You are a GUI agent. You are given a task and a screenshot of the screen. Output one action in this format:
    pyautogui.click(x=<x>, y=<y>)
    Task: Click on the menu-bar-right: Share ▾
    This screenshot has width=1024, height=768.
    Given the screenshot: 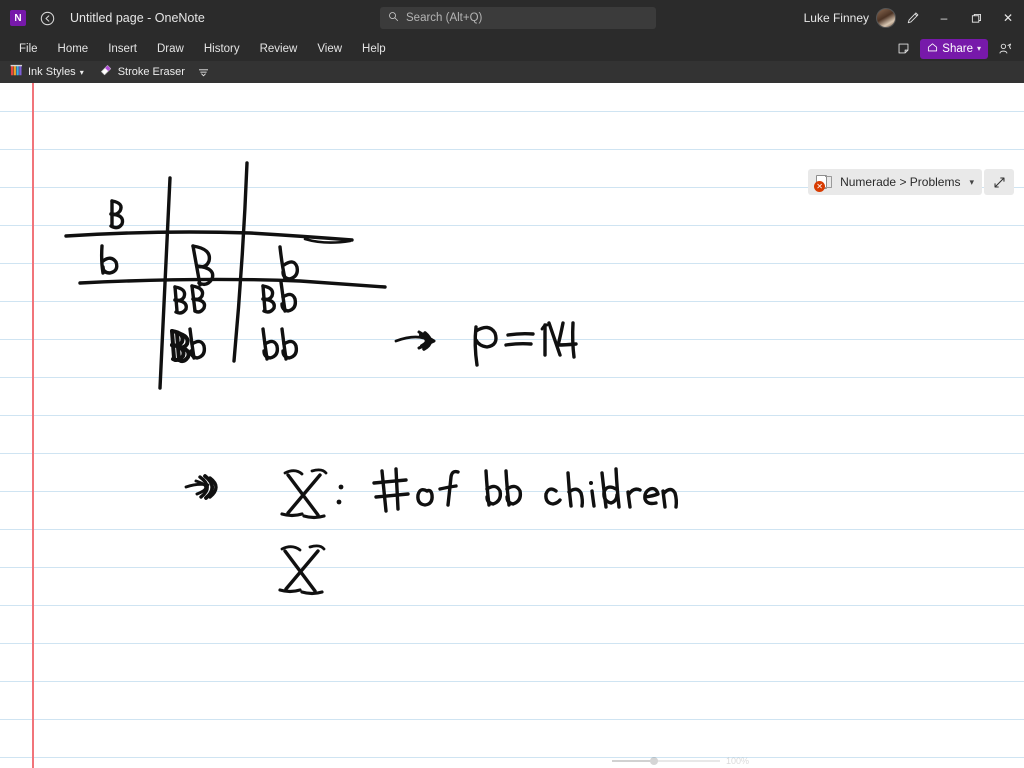 What is the action you would take?
    pyautogui.click(x=956, y=48)
    